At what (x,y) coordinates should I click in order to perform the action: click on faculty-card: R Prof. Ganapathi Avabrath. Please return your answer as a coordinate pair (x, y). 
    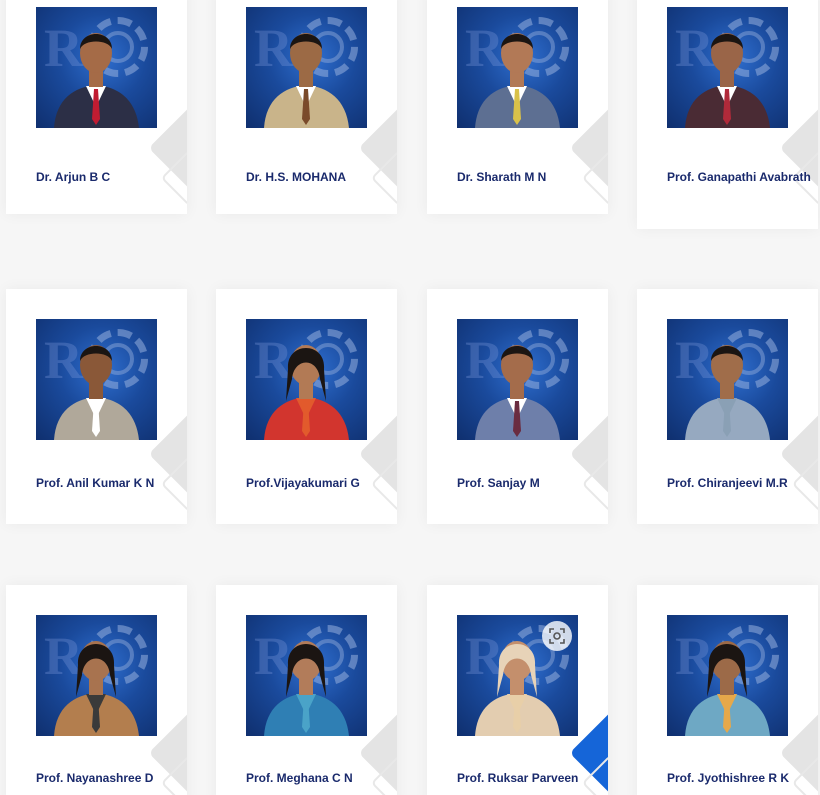
    Looking at the image, I should click on (727, 114).